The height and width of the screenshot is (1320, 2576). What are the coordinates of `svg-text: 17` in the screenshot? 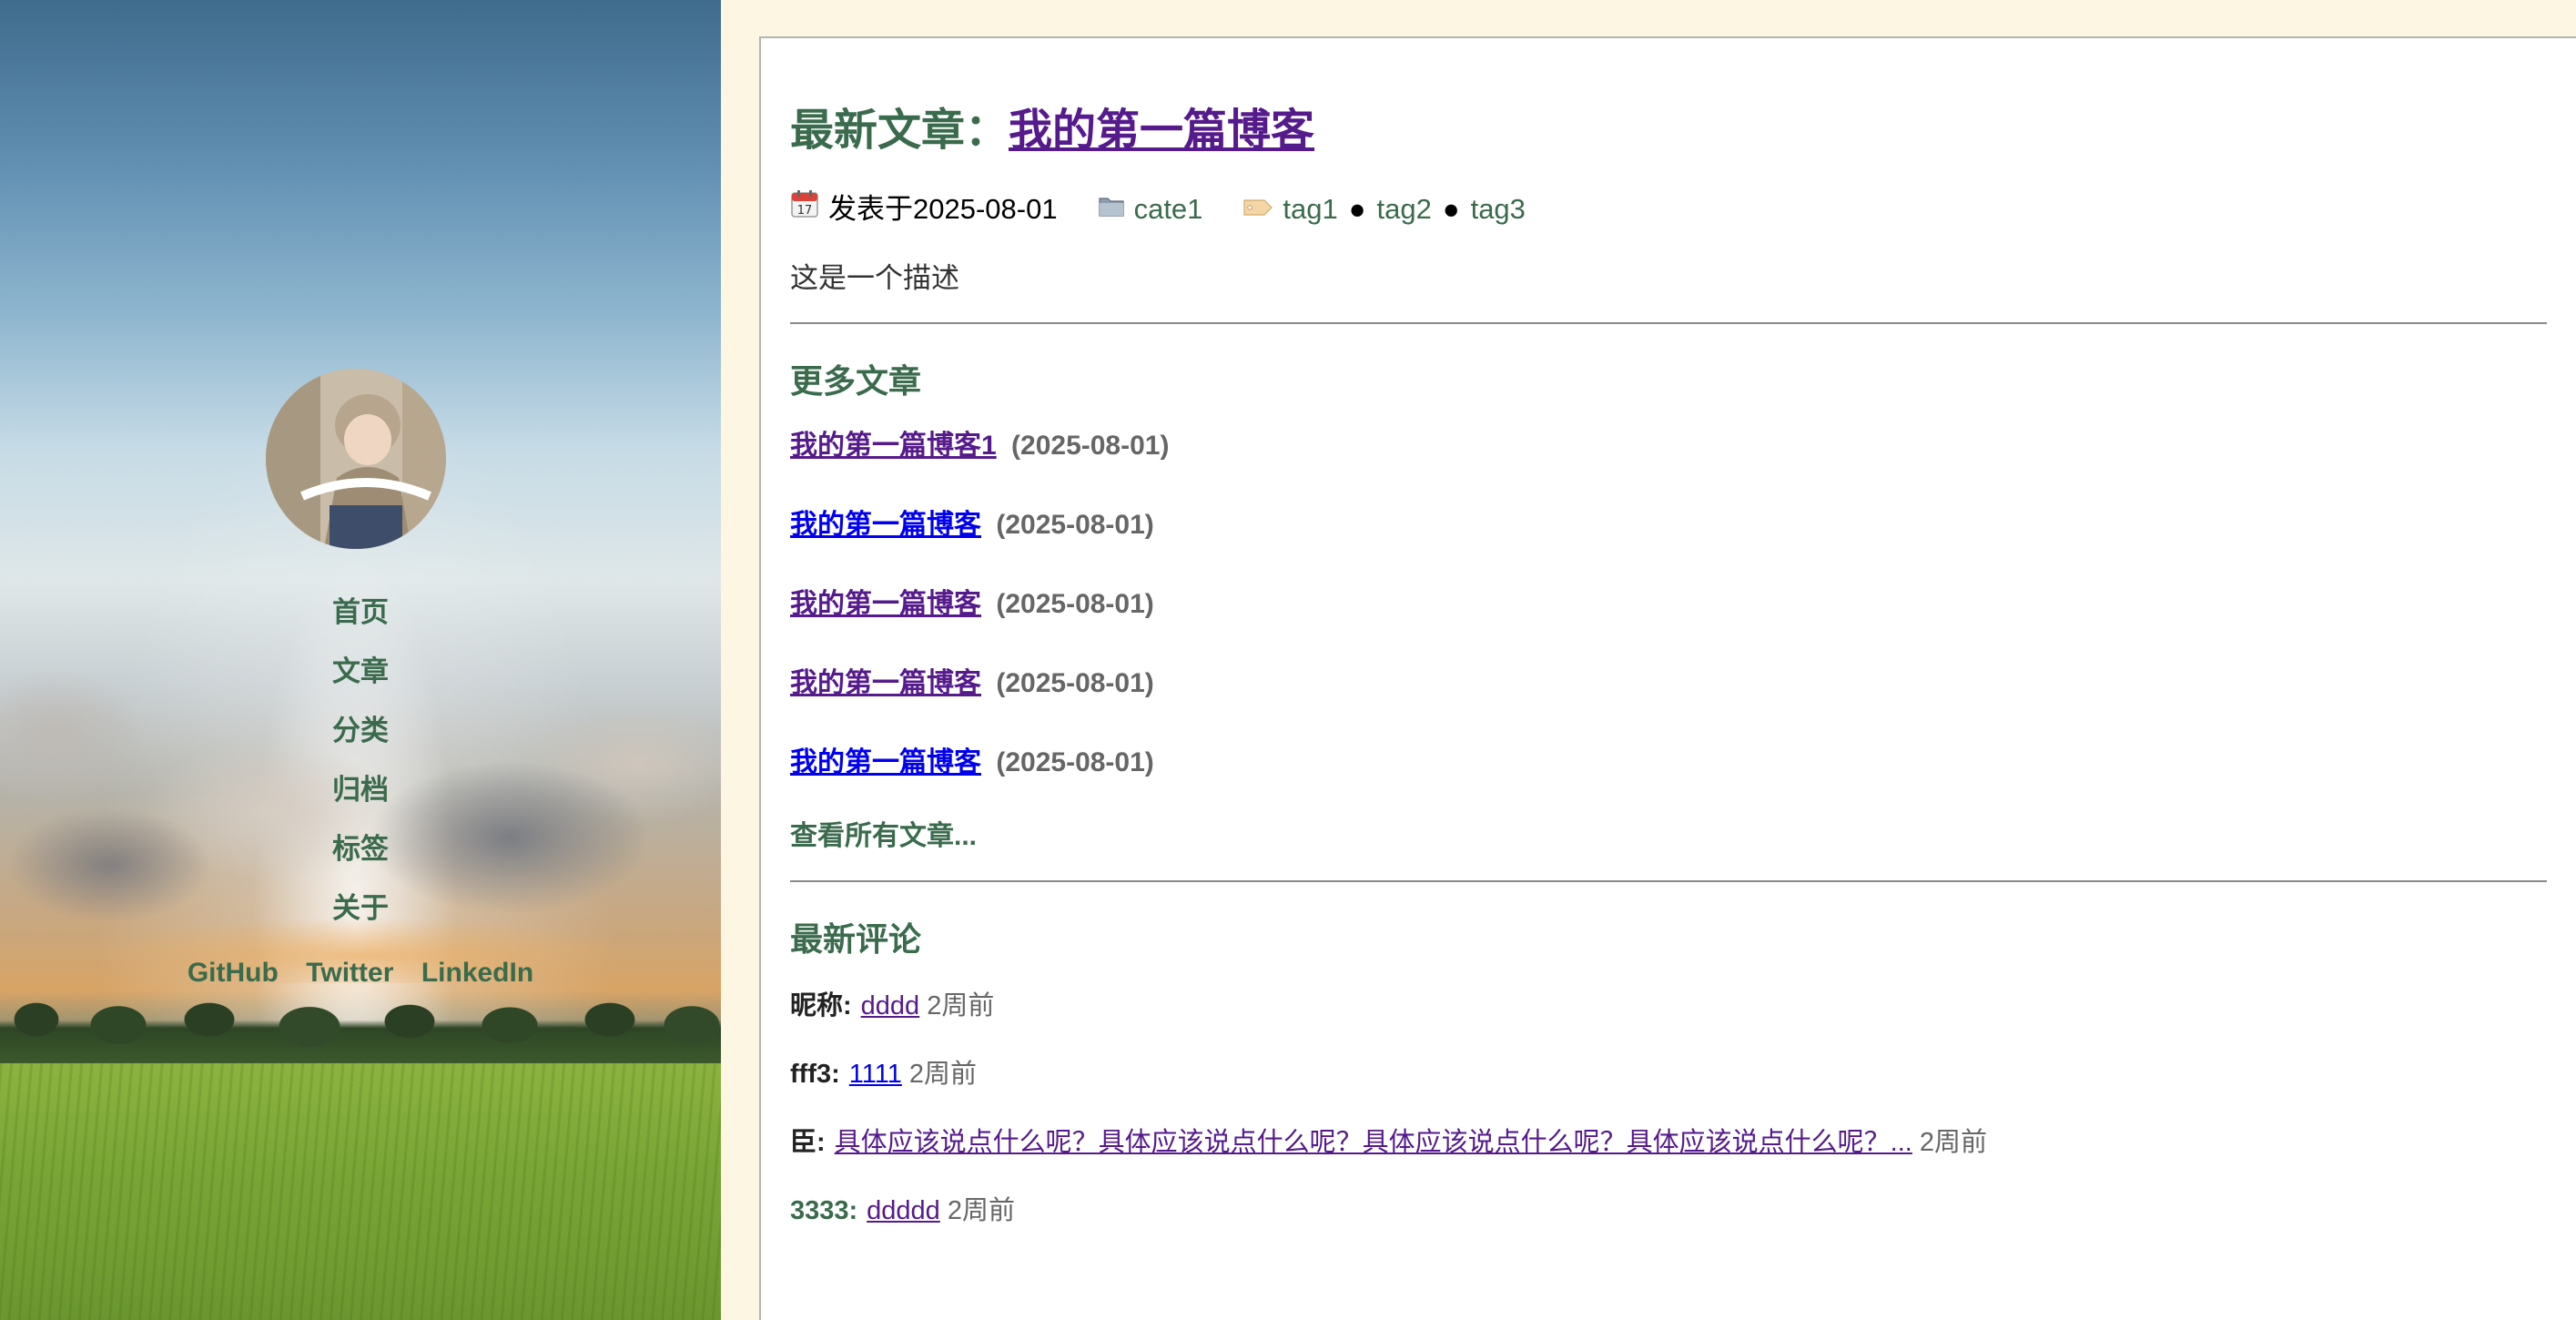 It's located at (805, 211).